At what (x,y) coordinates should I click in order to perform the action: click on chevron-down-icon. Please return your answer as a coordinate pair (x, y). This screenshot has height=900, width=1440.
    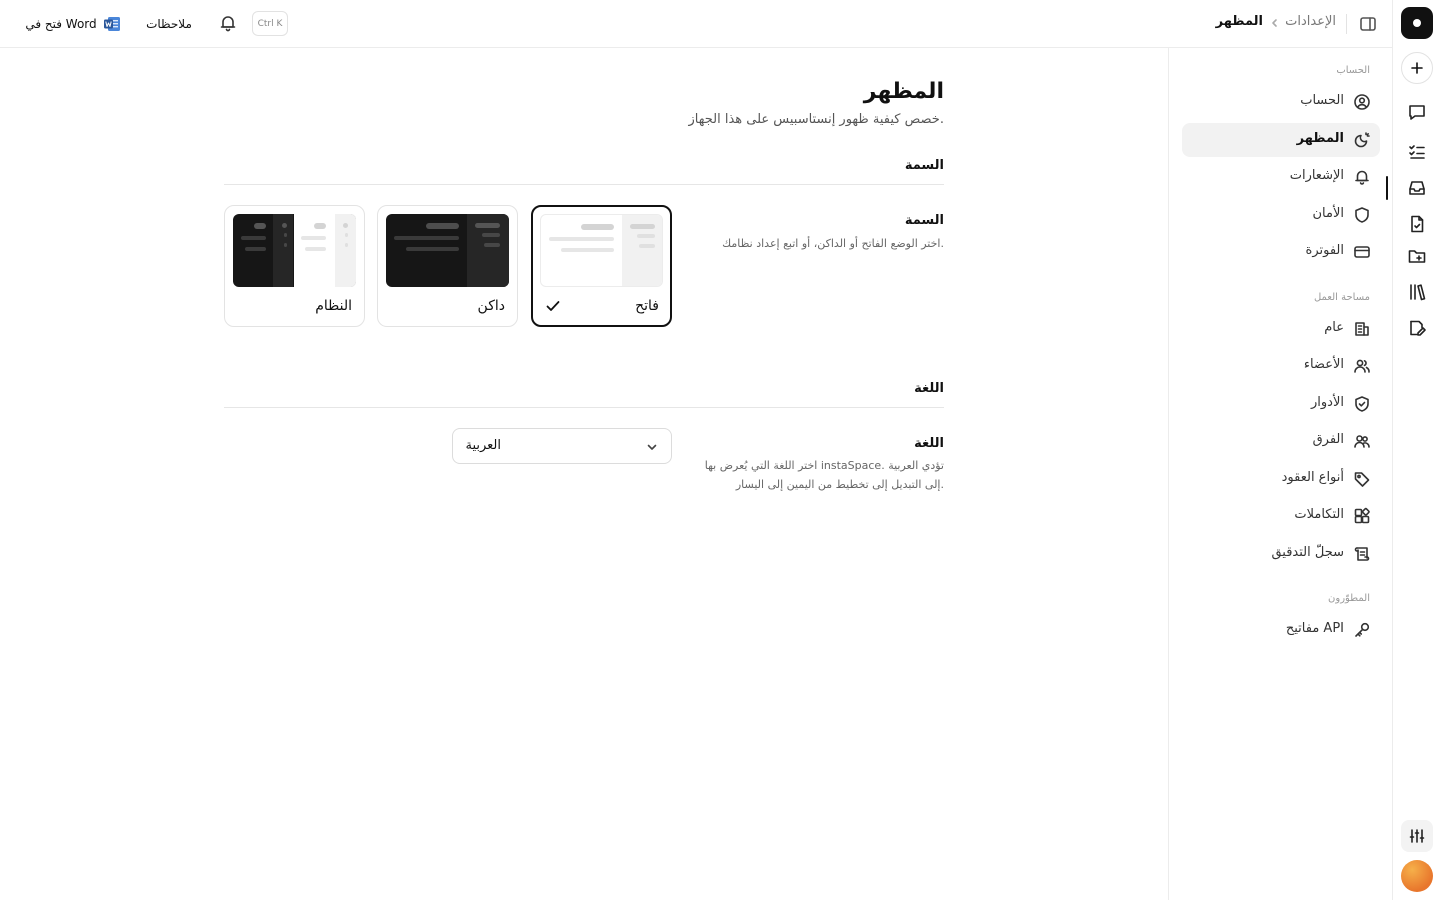
    Looking at the image, I should click on (652, 447).